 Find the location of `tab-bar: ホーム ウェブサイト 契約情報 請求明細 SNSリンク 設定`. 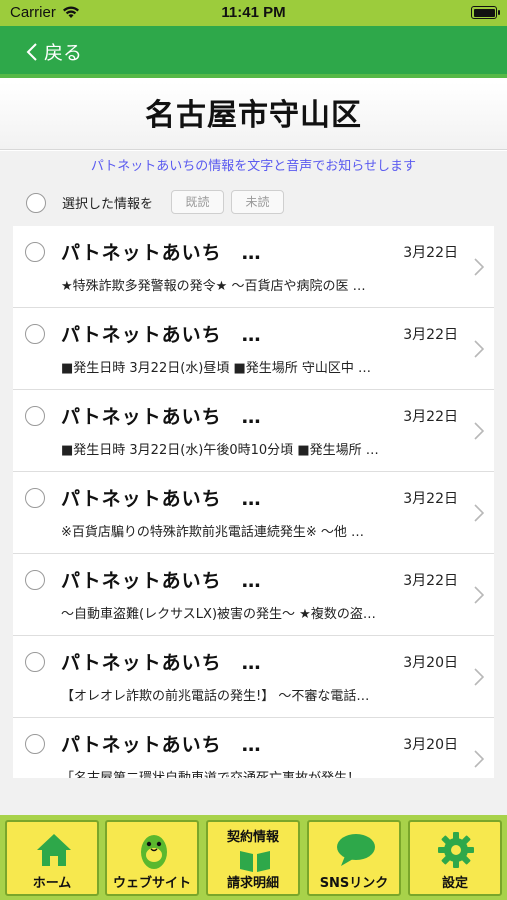

tab-bar: ホーム ウェブサイト 契約情報 請求明細 SNSリンク 設定 is located at coordinates (253, 857).